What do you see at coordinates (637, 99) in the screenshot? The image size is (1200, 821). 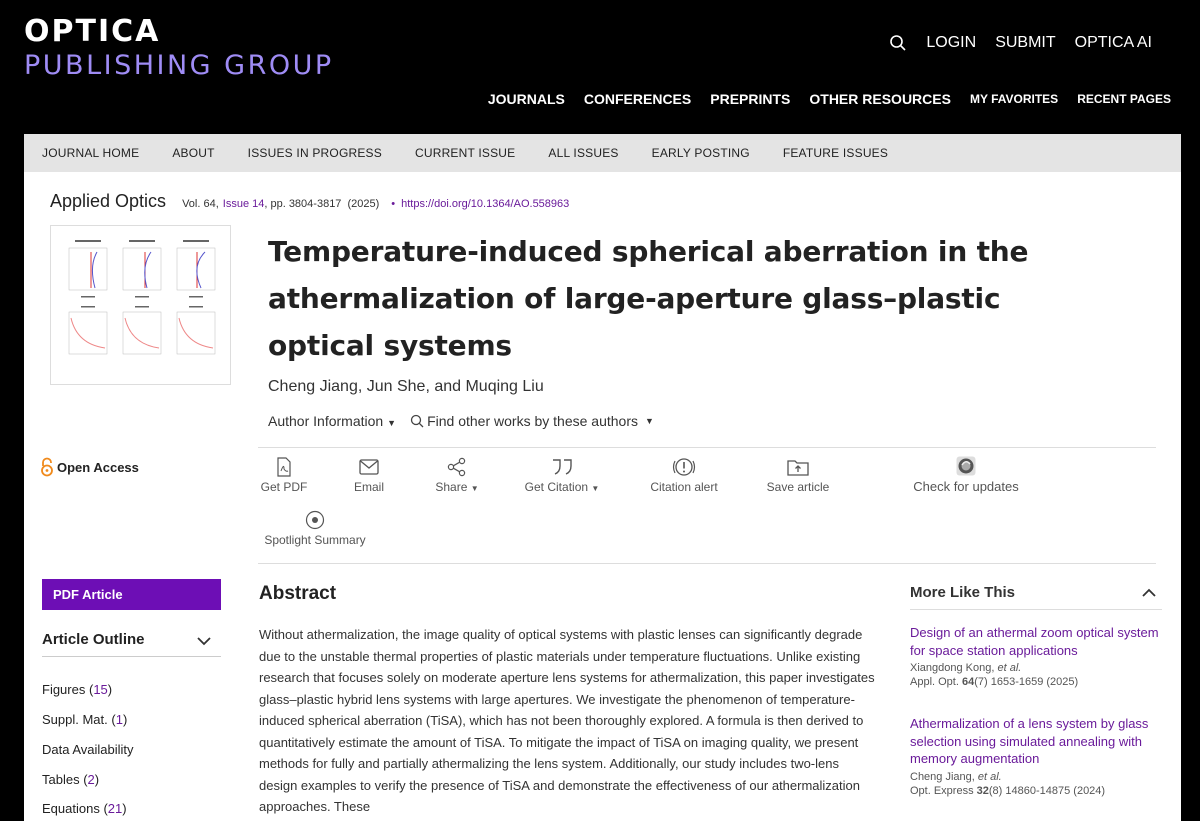 I see `nav-conferences: CONFERENCES` at bounding box center [637, 99].